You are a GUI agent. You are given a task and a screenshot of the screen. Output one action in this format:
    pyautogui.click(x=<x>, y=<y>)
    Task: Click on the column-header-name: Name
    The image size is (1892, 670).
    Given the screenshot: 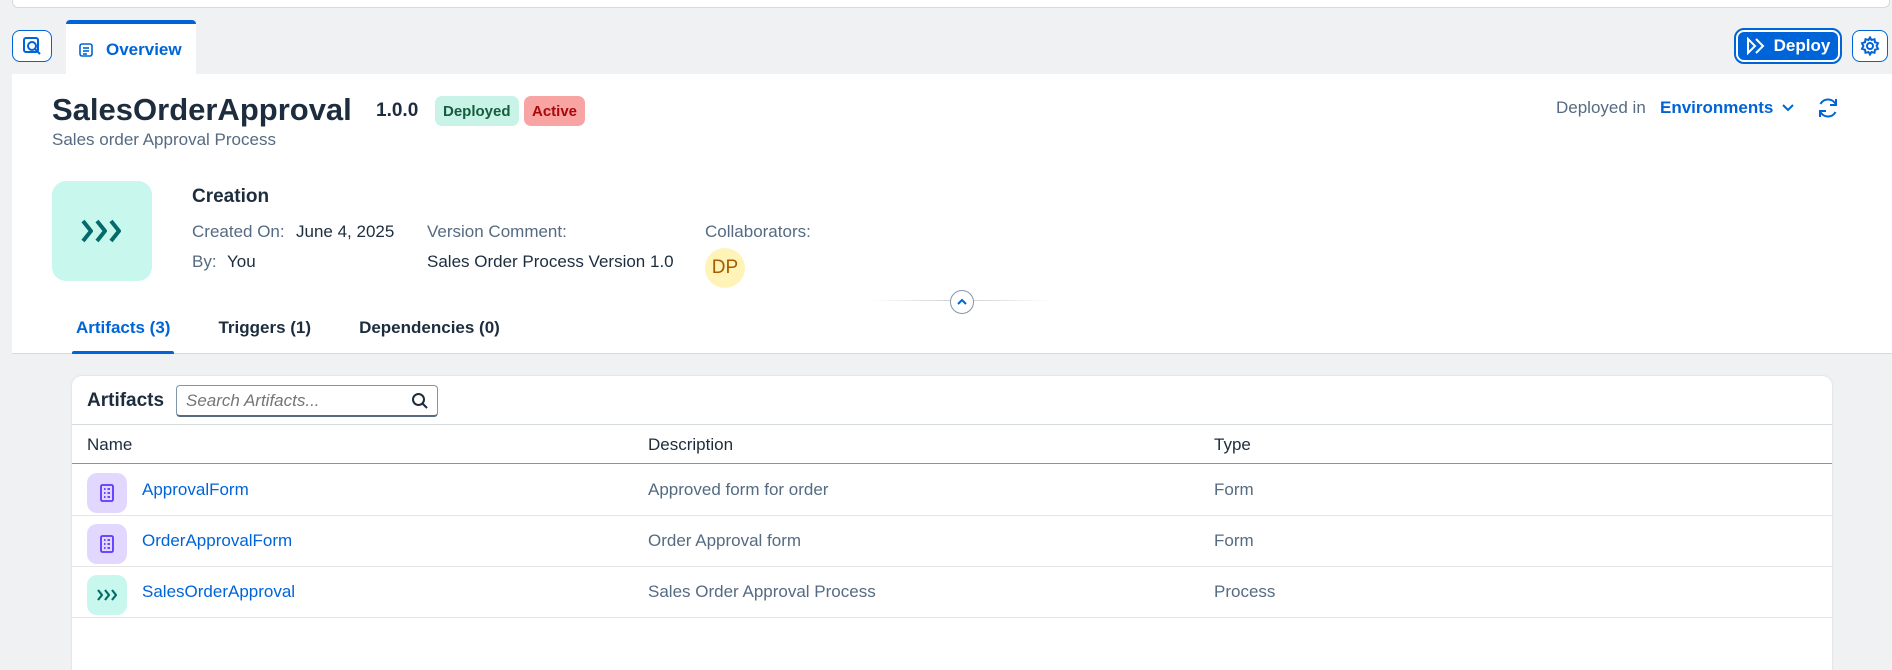 What is the action you would take?
    pyautogui.click(x=109, y=445)
    